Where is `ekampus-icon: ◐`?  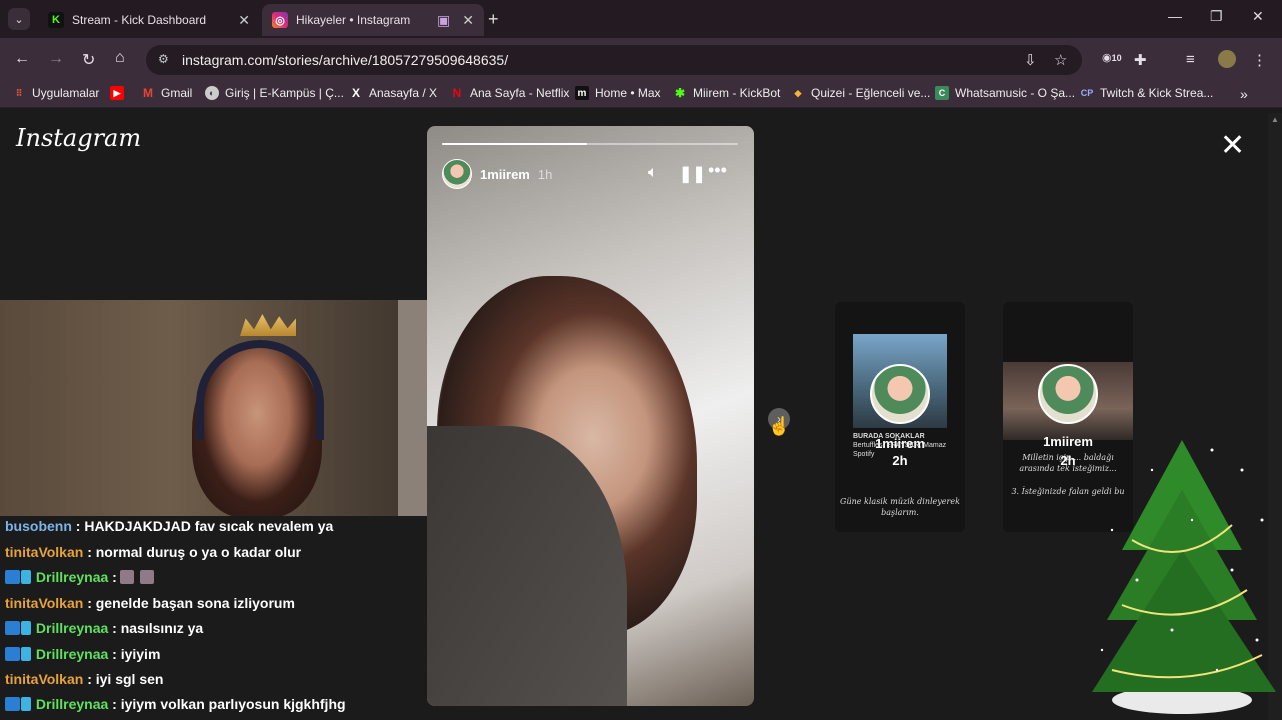
ekampus-icon: ◐ is located at coordinates (212, 93).